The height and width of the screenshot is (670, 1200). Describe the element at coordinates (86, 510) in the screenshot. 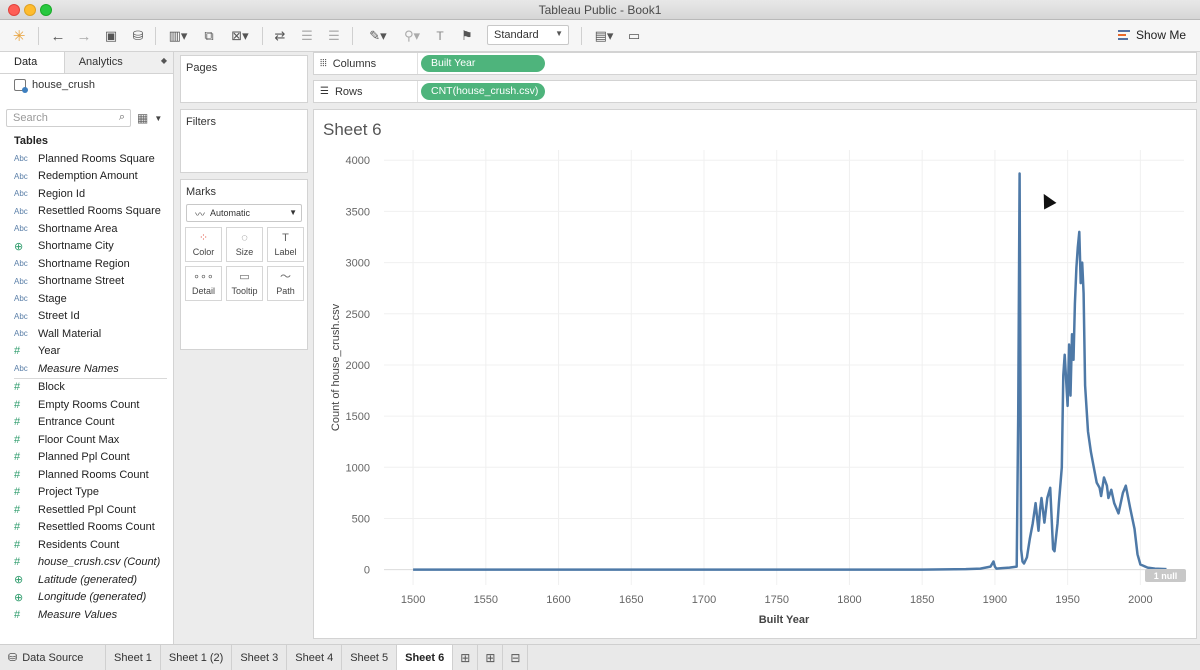

I see `field-item: # Resettled Ppl Count` at that location.